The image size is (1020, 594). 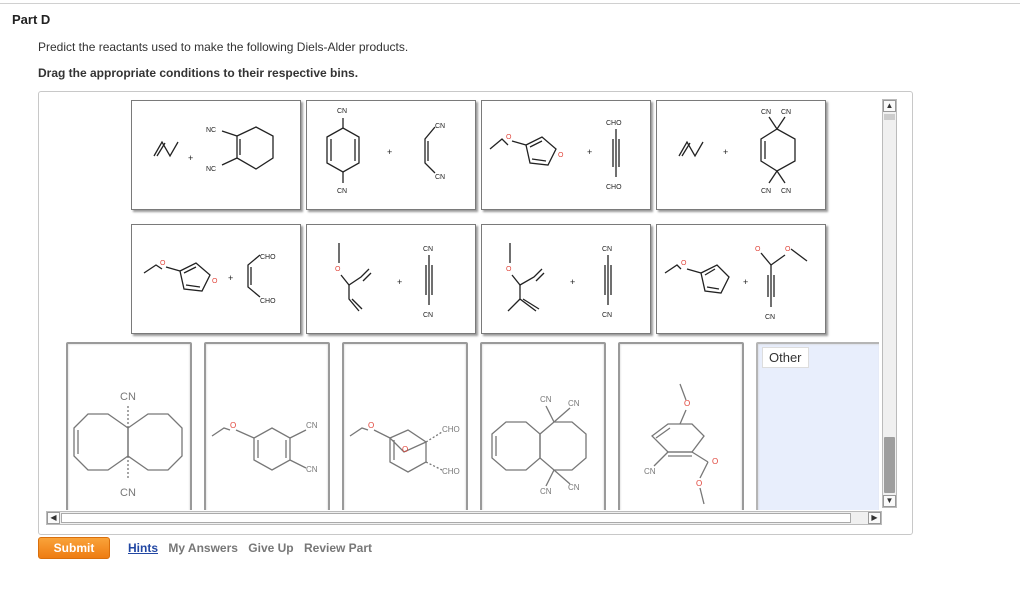 I want to click on horizontal-scrollbar: ◀ ▶, so click(x=464, y=518).